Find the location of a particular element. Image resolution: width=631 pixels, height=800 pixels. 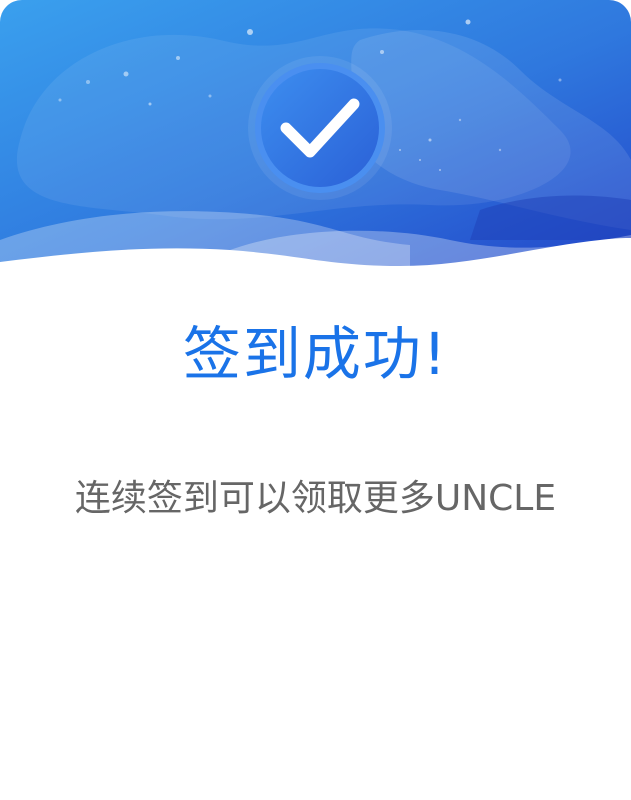

success-title: 签到成功! is located at coordinates (315, 354).